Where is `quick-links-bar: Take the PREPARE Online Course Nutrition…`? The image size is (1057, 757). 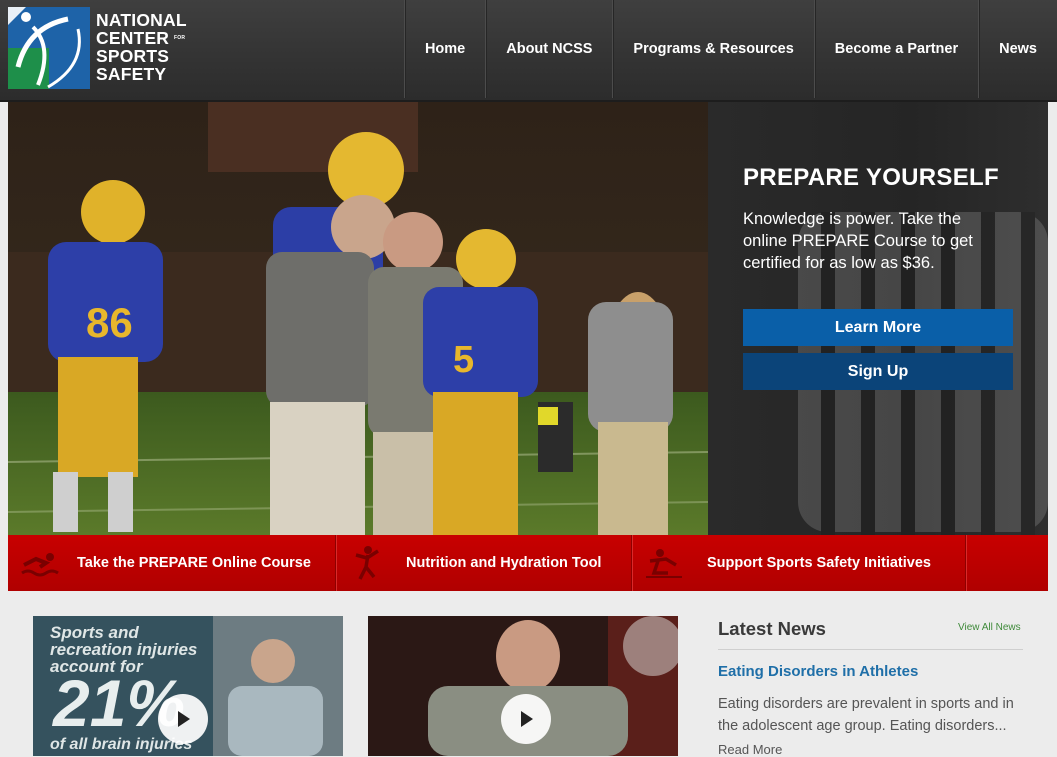
quick-links-bar: Take the PREPARE Online Course Nutrition… is located at coordinates (528, 563).